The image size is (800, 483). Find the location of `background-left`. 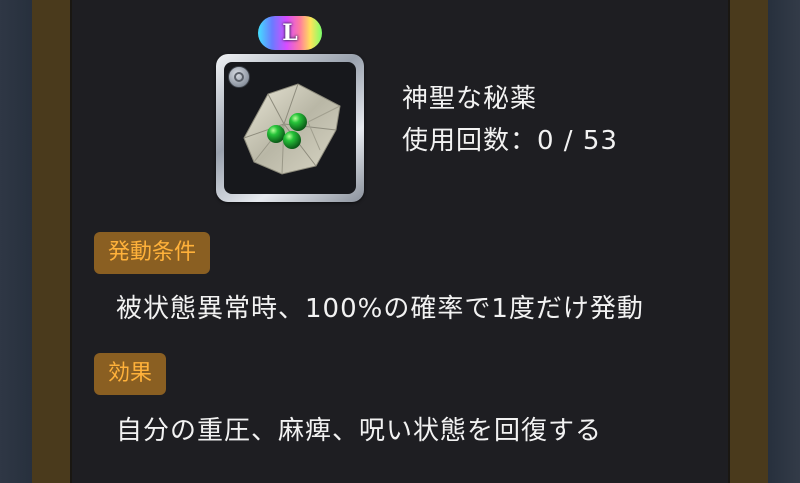

background-left is located at coordinates (16, 241).